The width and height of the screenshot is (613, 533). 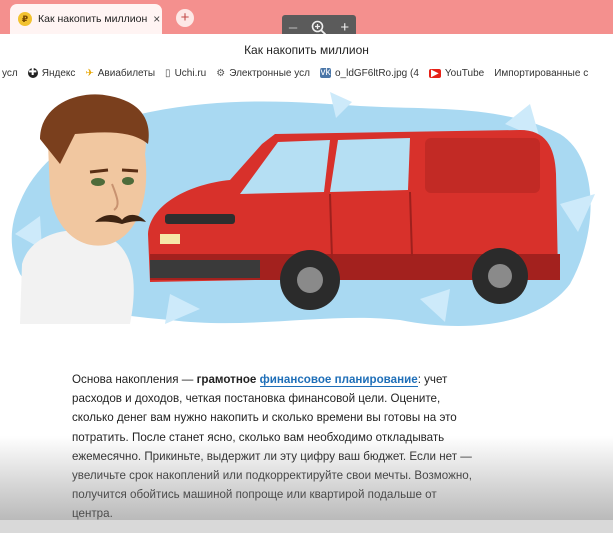 I want to click on new-tab-button: +, so click(x=185, y=18).